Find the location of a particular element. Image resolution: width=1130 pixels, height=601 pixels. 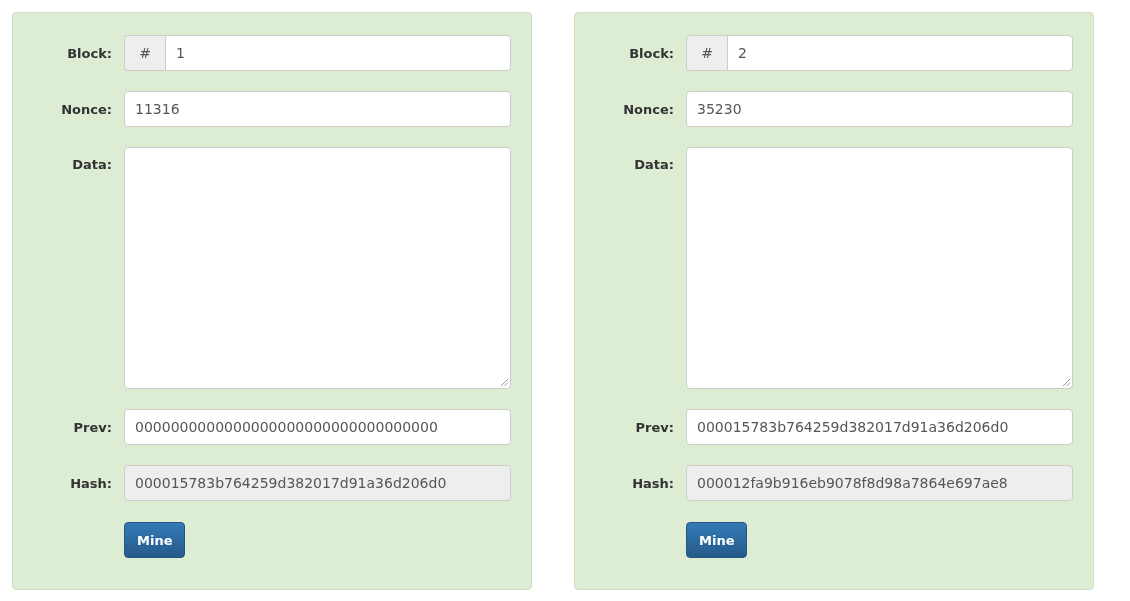

input-field: 1 is located at coordinates (338, 53).